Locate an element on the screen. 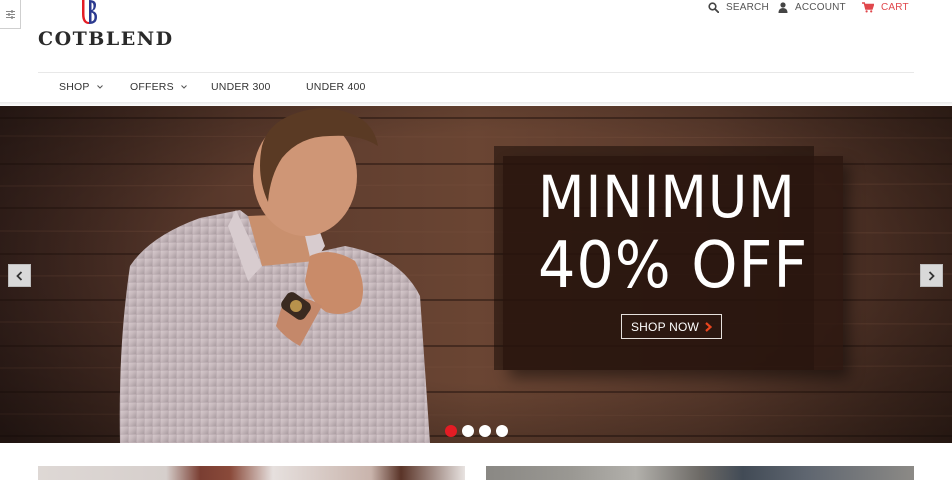 This screenshot has height=480, width=952. search-link: SEARCH is located at coordinates (738, 7).